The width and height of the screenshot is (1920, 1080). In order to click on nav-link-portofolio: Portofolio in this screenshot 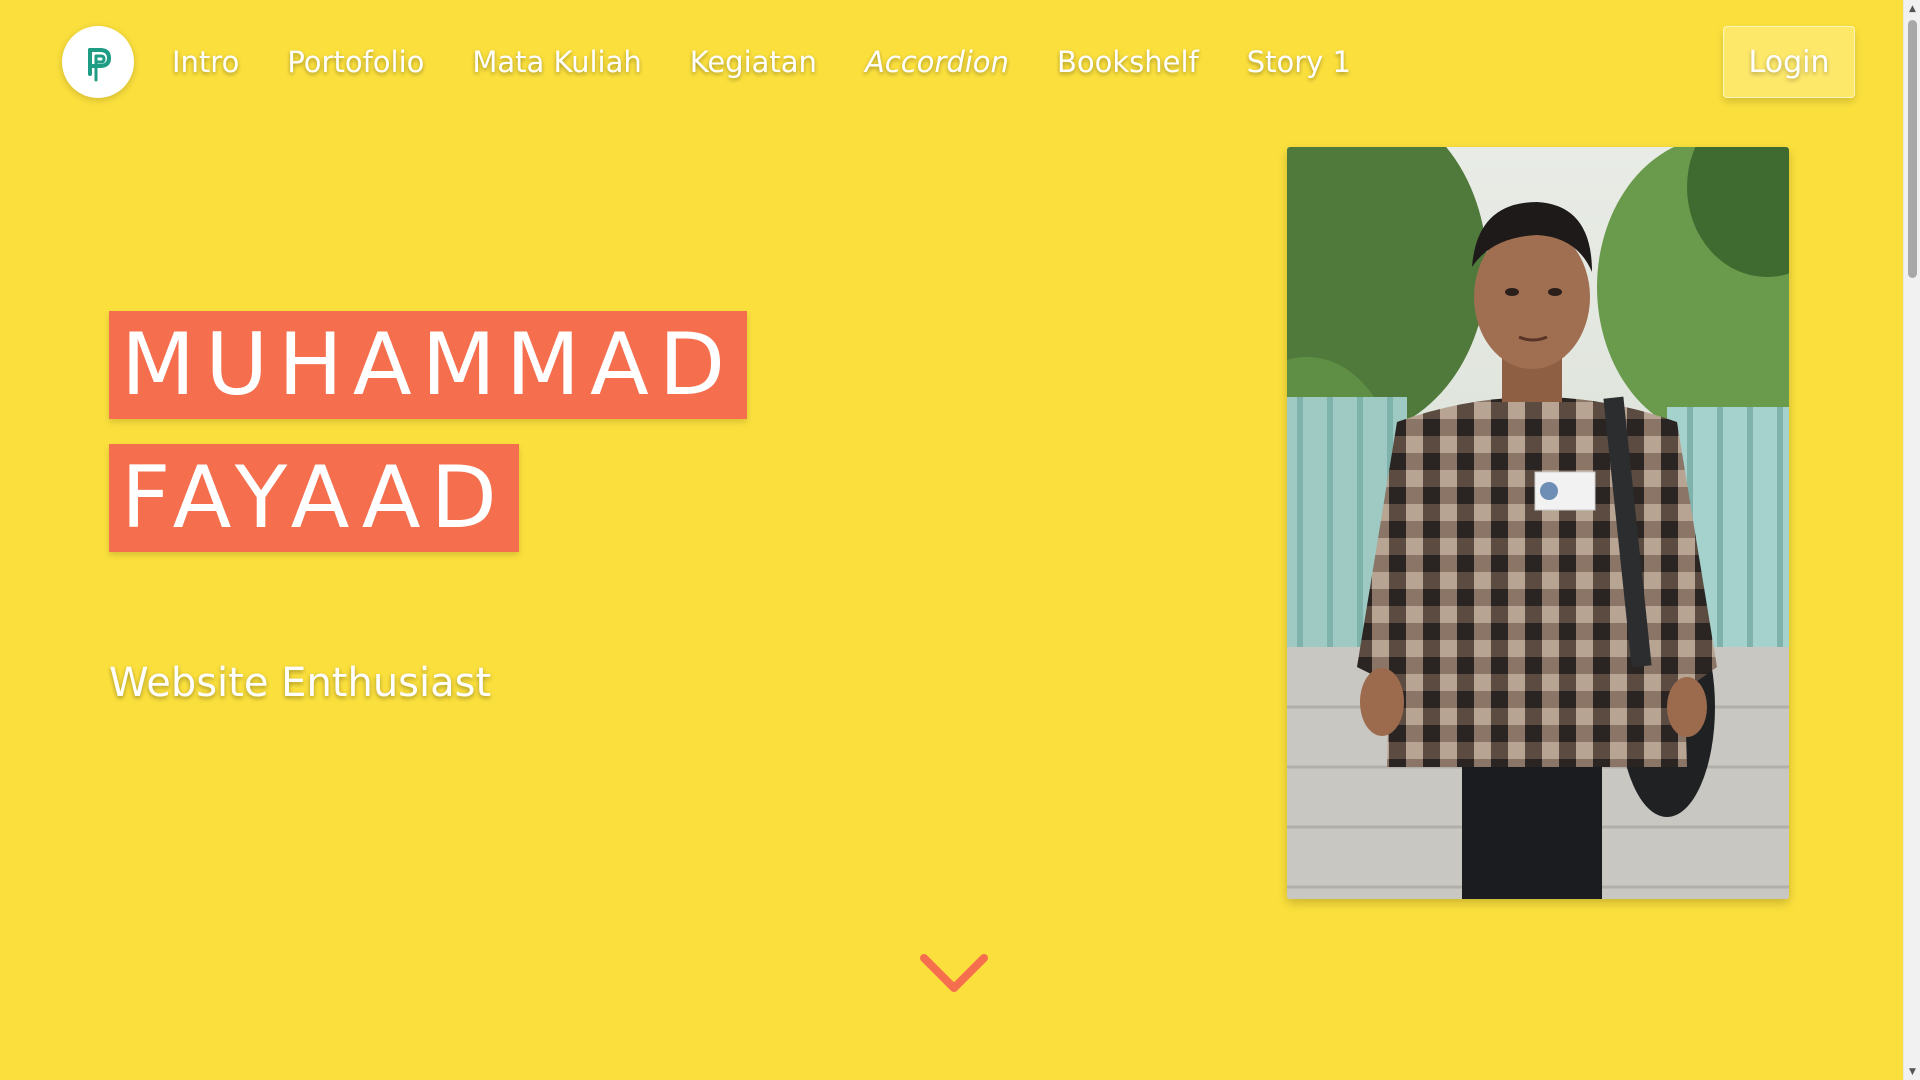, I will do `click(355, 62)`.